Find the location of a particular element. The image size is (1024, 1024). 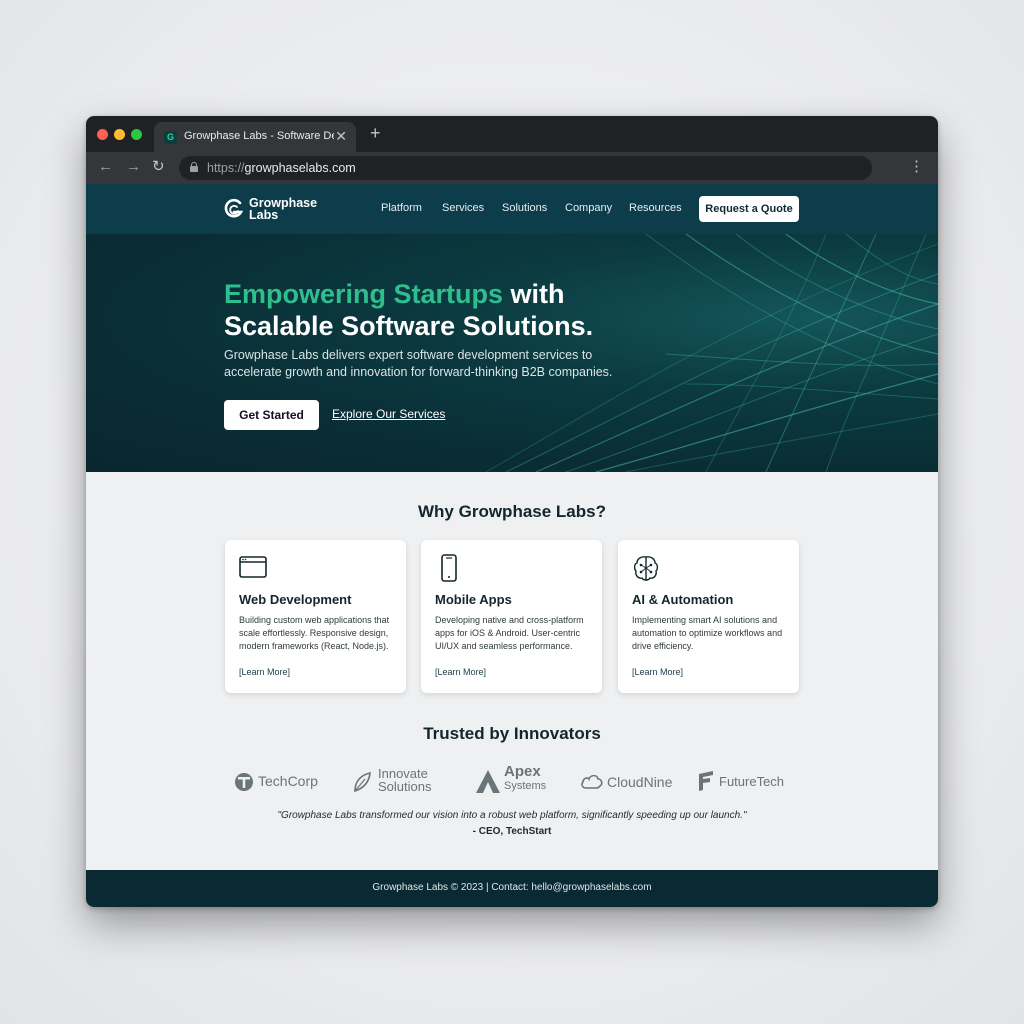

maximize-window-button is located at coordinates (136, 134).